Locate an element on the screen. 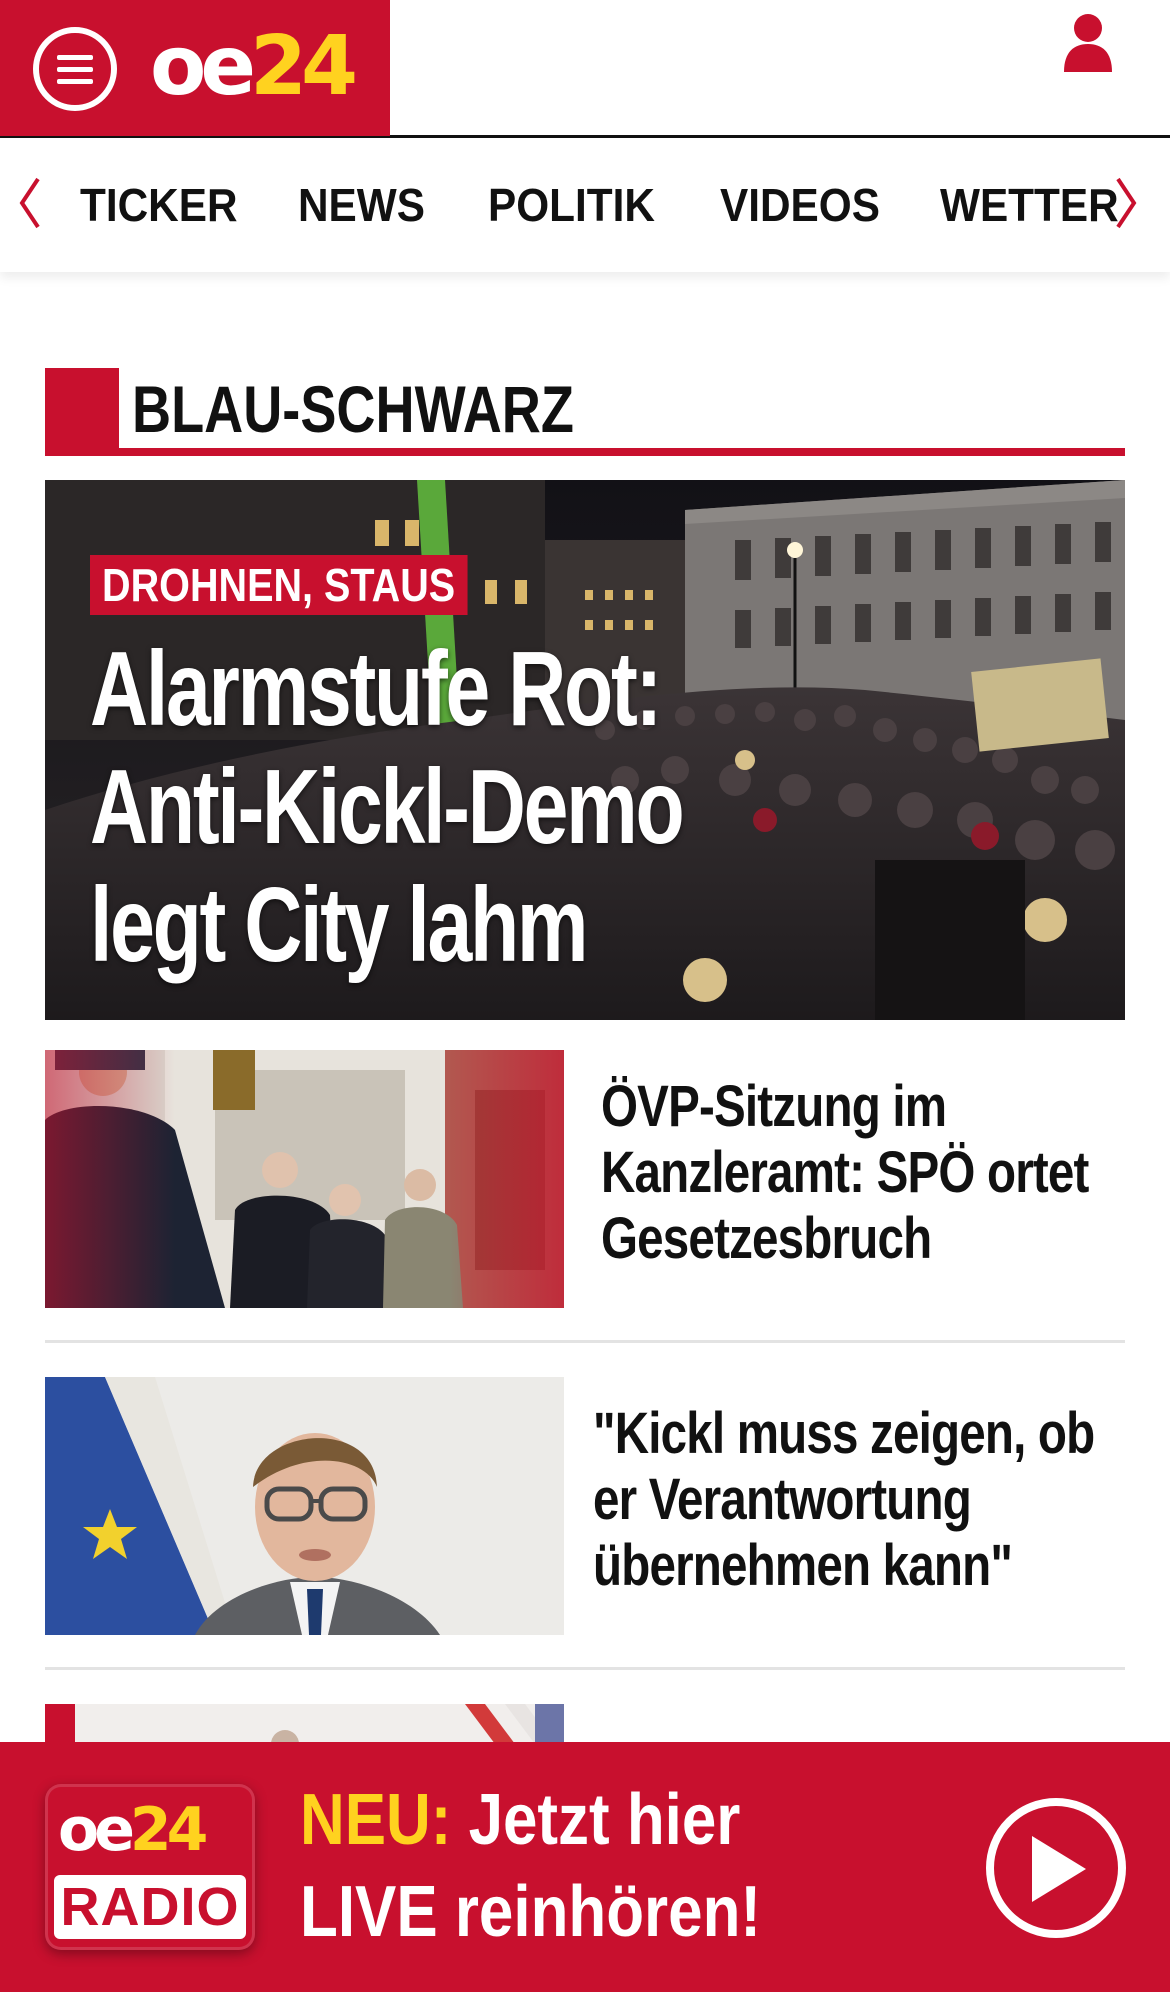 The width and height of the screenshot is (1170, 1992). radio-promo-text: NEU: Jetzt hier LIVE reinhören! is located at coordinates (530, 1866).